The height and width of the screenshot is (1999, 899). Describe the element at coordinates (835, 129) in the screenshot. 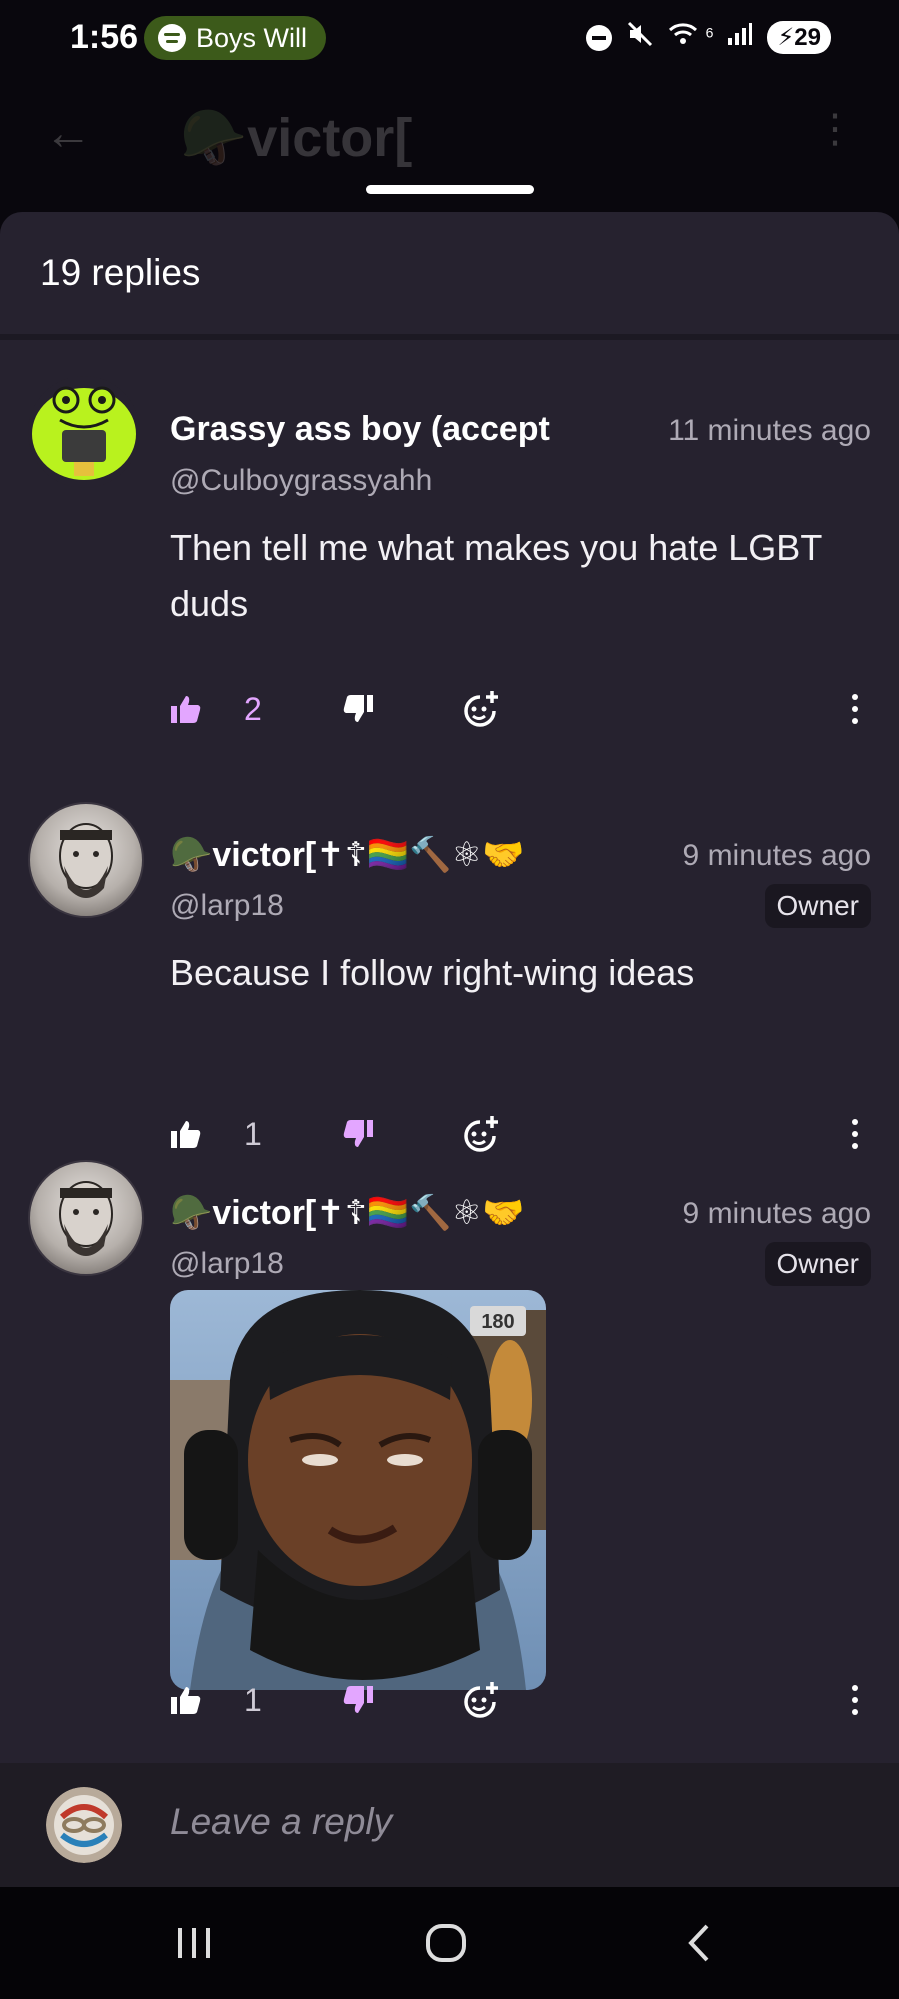

I see `more-options-icon: ⋮` at that location.